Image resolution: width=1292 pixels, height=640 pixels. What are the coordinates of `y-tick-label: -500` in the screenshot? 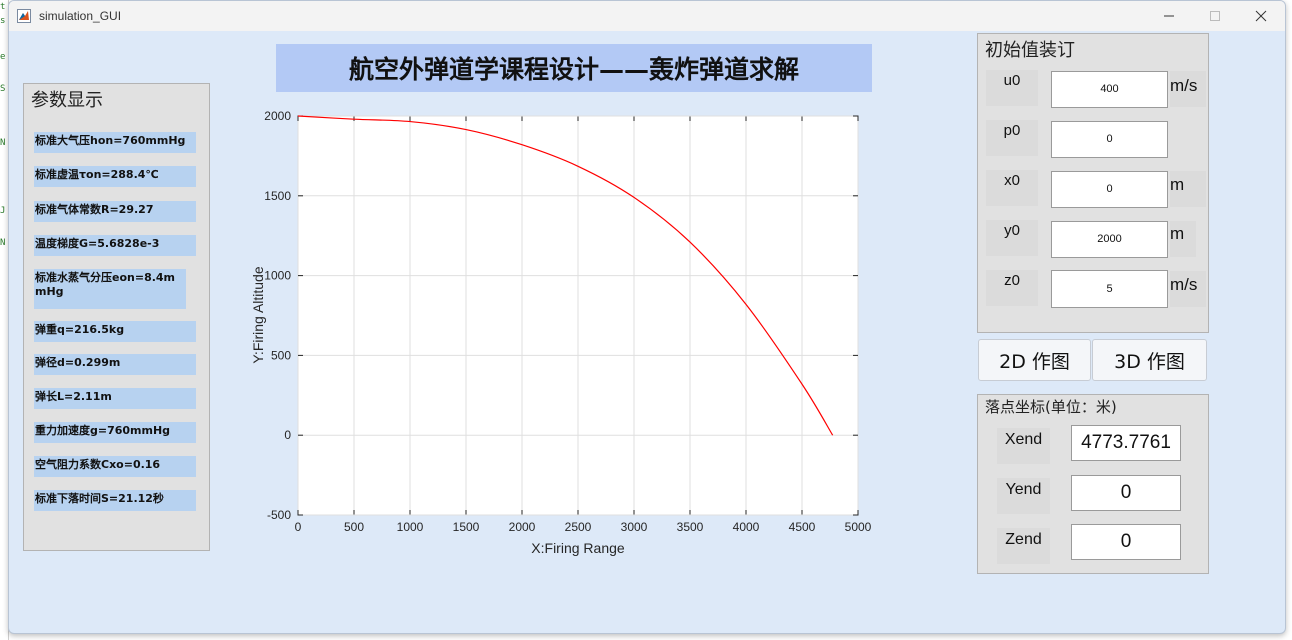 It's located at (279, 515).